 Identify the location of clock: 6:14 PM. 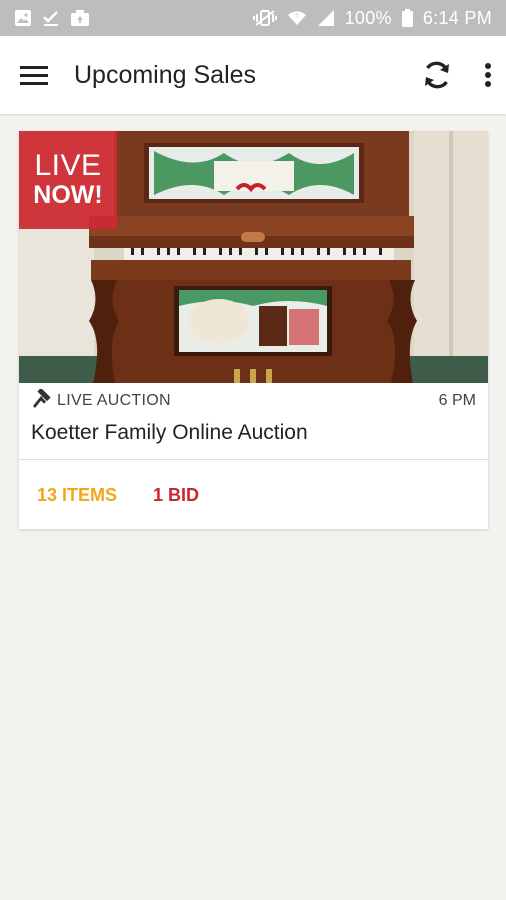
(457, 17).